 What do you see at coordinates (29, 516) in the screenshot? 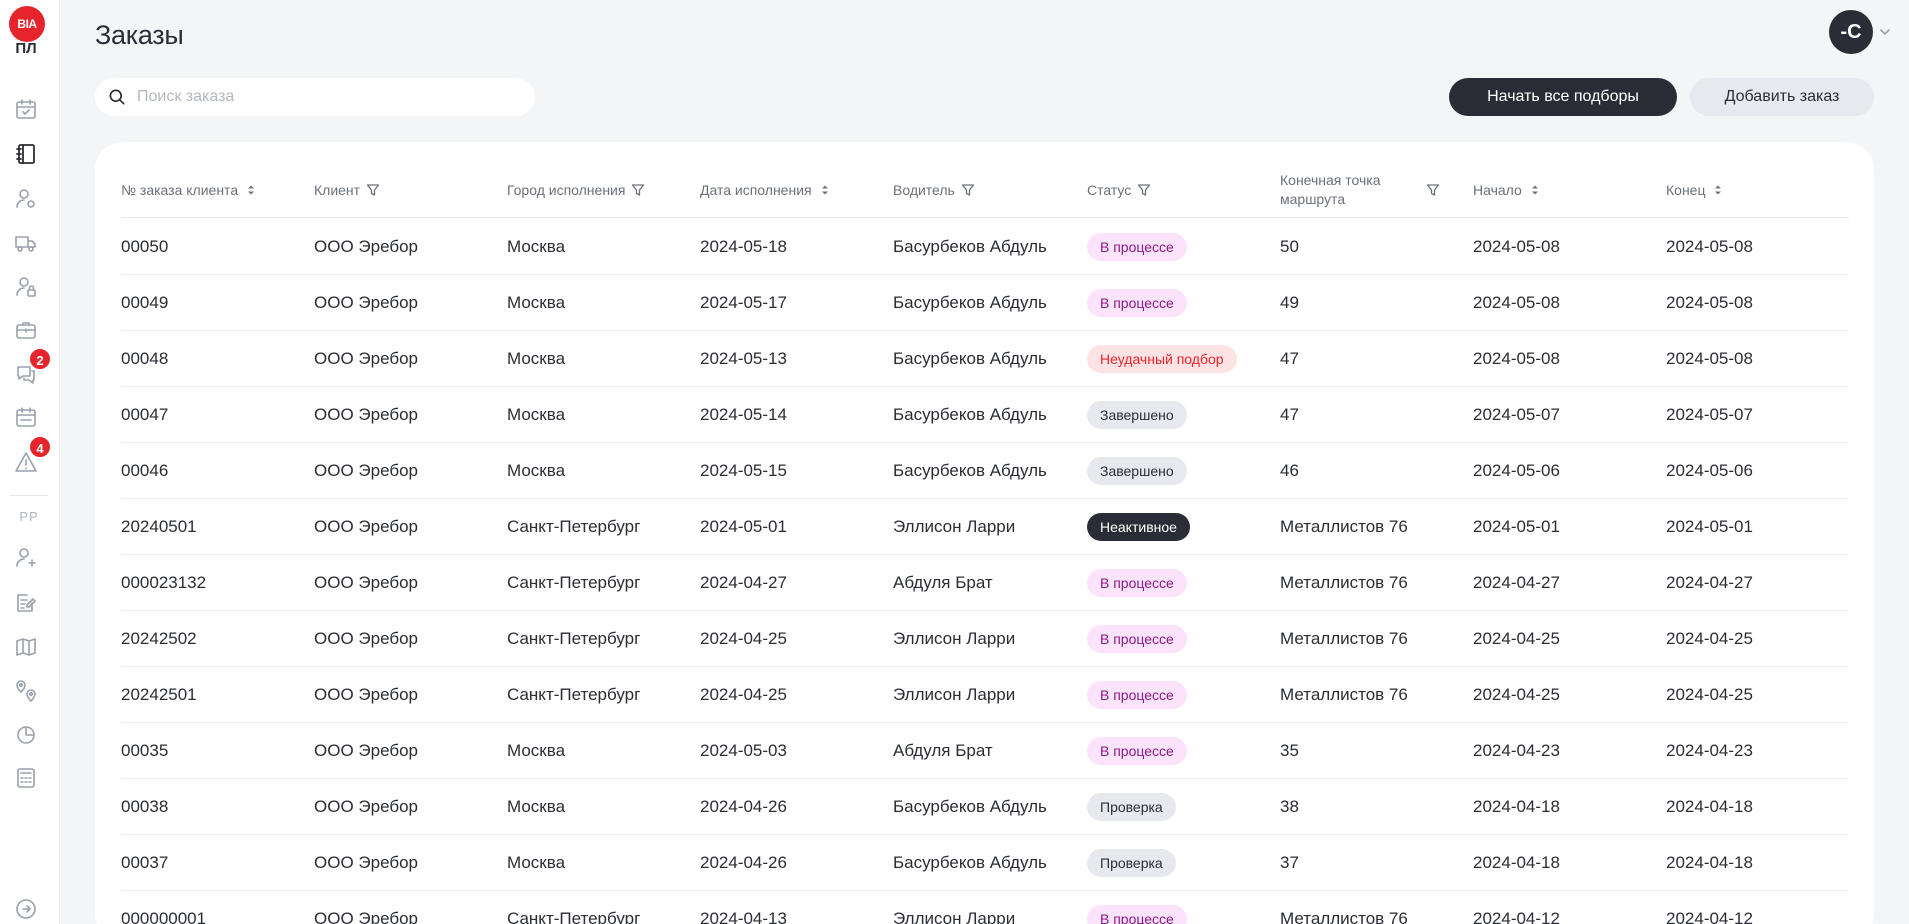
I see `sidebar-section-label: РР` at bounding box center [29, 516].